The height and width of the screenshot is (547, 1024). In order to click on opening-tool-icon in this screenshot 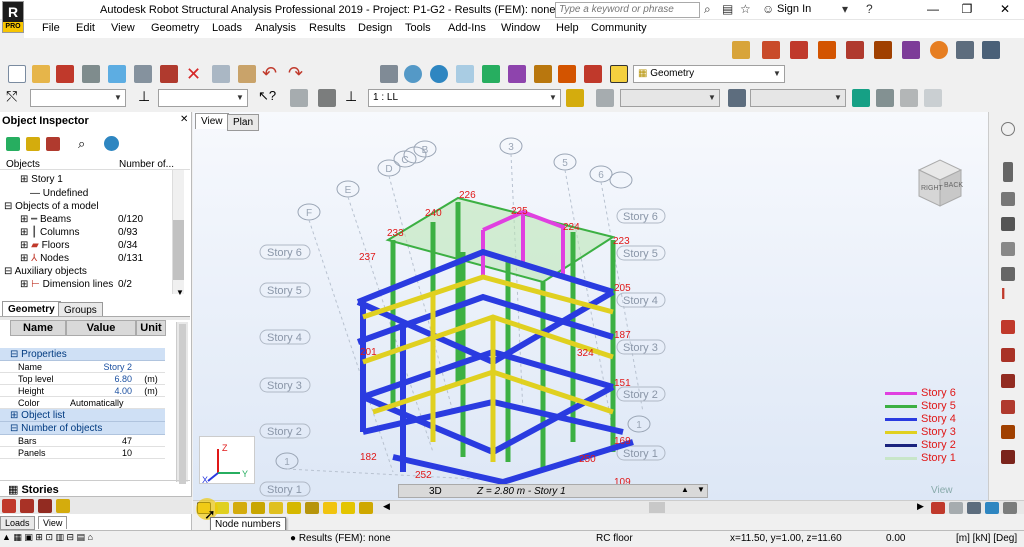, I will do `click(1008, 274)`.